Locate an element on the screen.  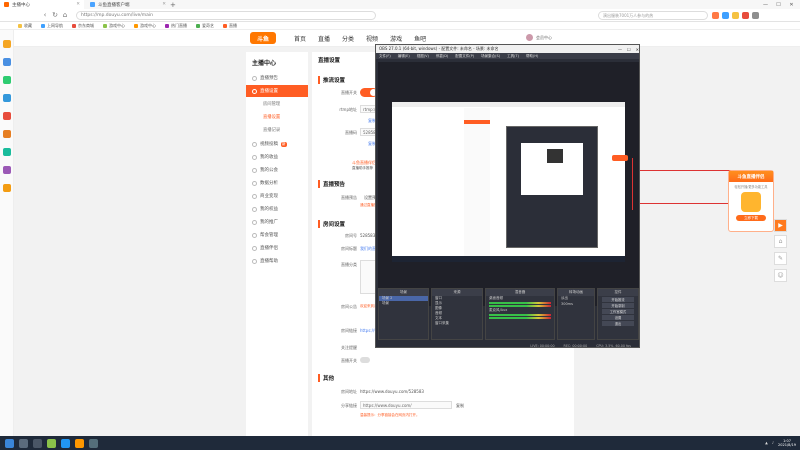
my-room-value: https://www.douyu.com/528583 is located at coordinates (392, 391).